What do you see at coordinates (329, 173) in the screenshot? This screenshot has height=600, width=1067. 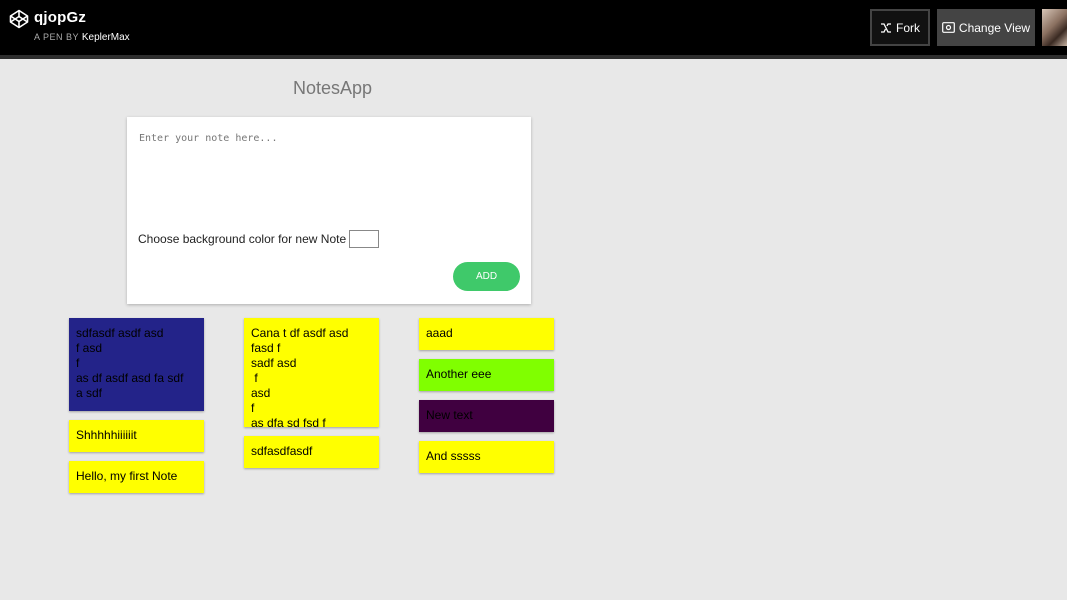 I see `note-input` at bounding box center [329, 173].